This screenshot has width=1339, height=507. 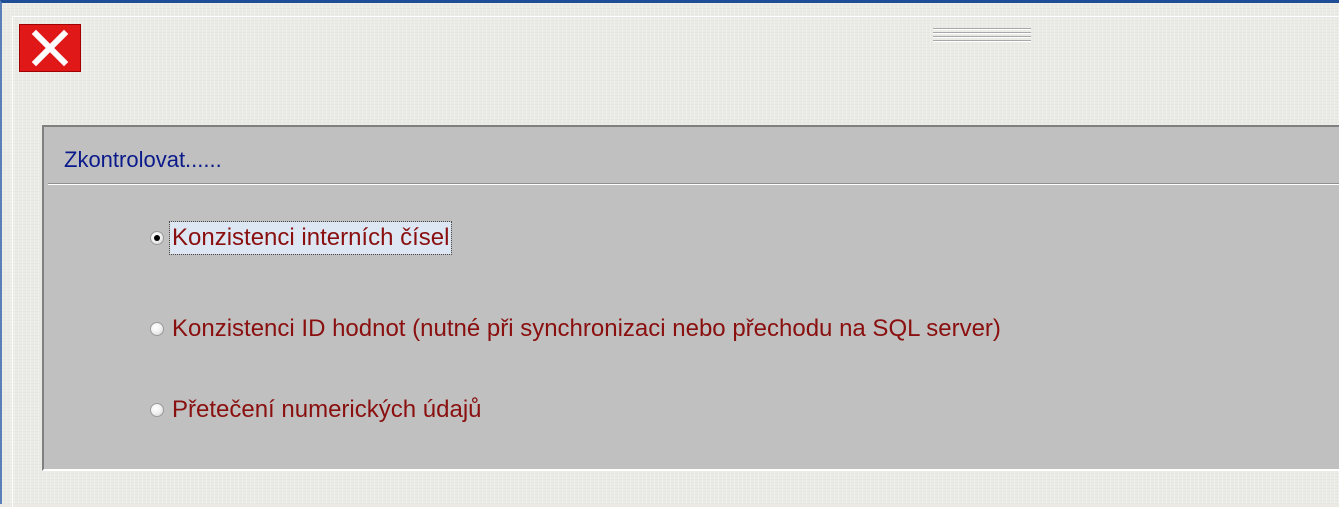 I want to click on close-icon, so click(x=50, y=48).